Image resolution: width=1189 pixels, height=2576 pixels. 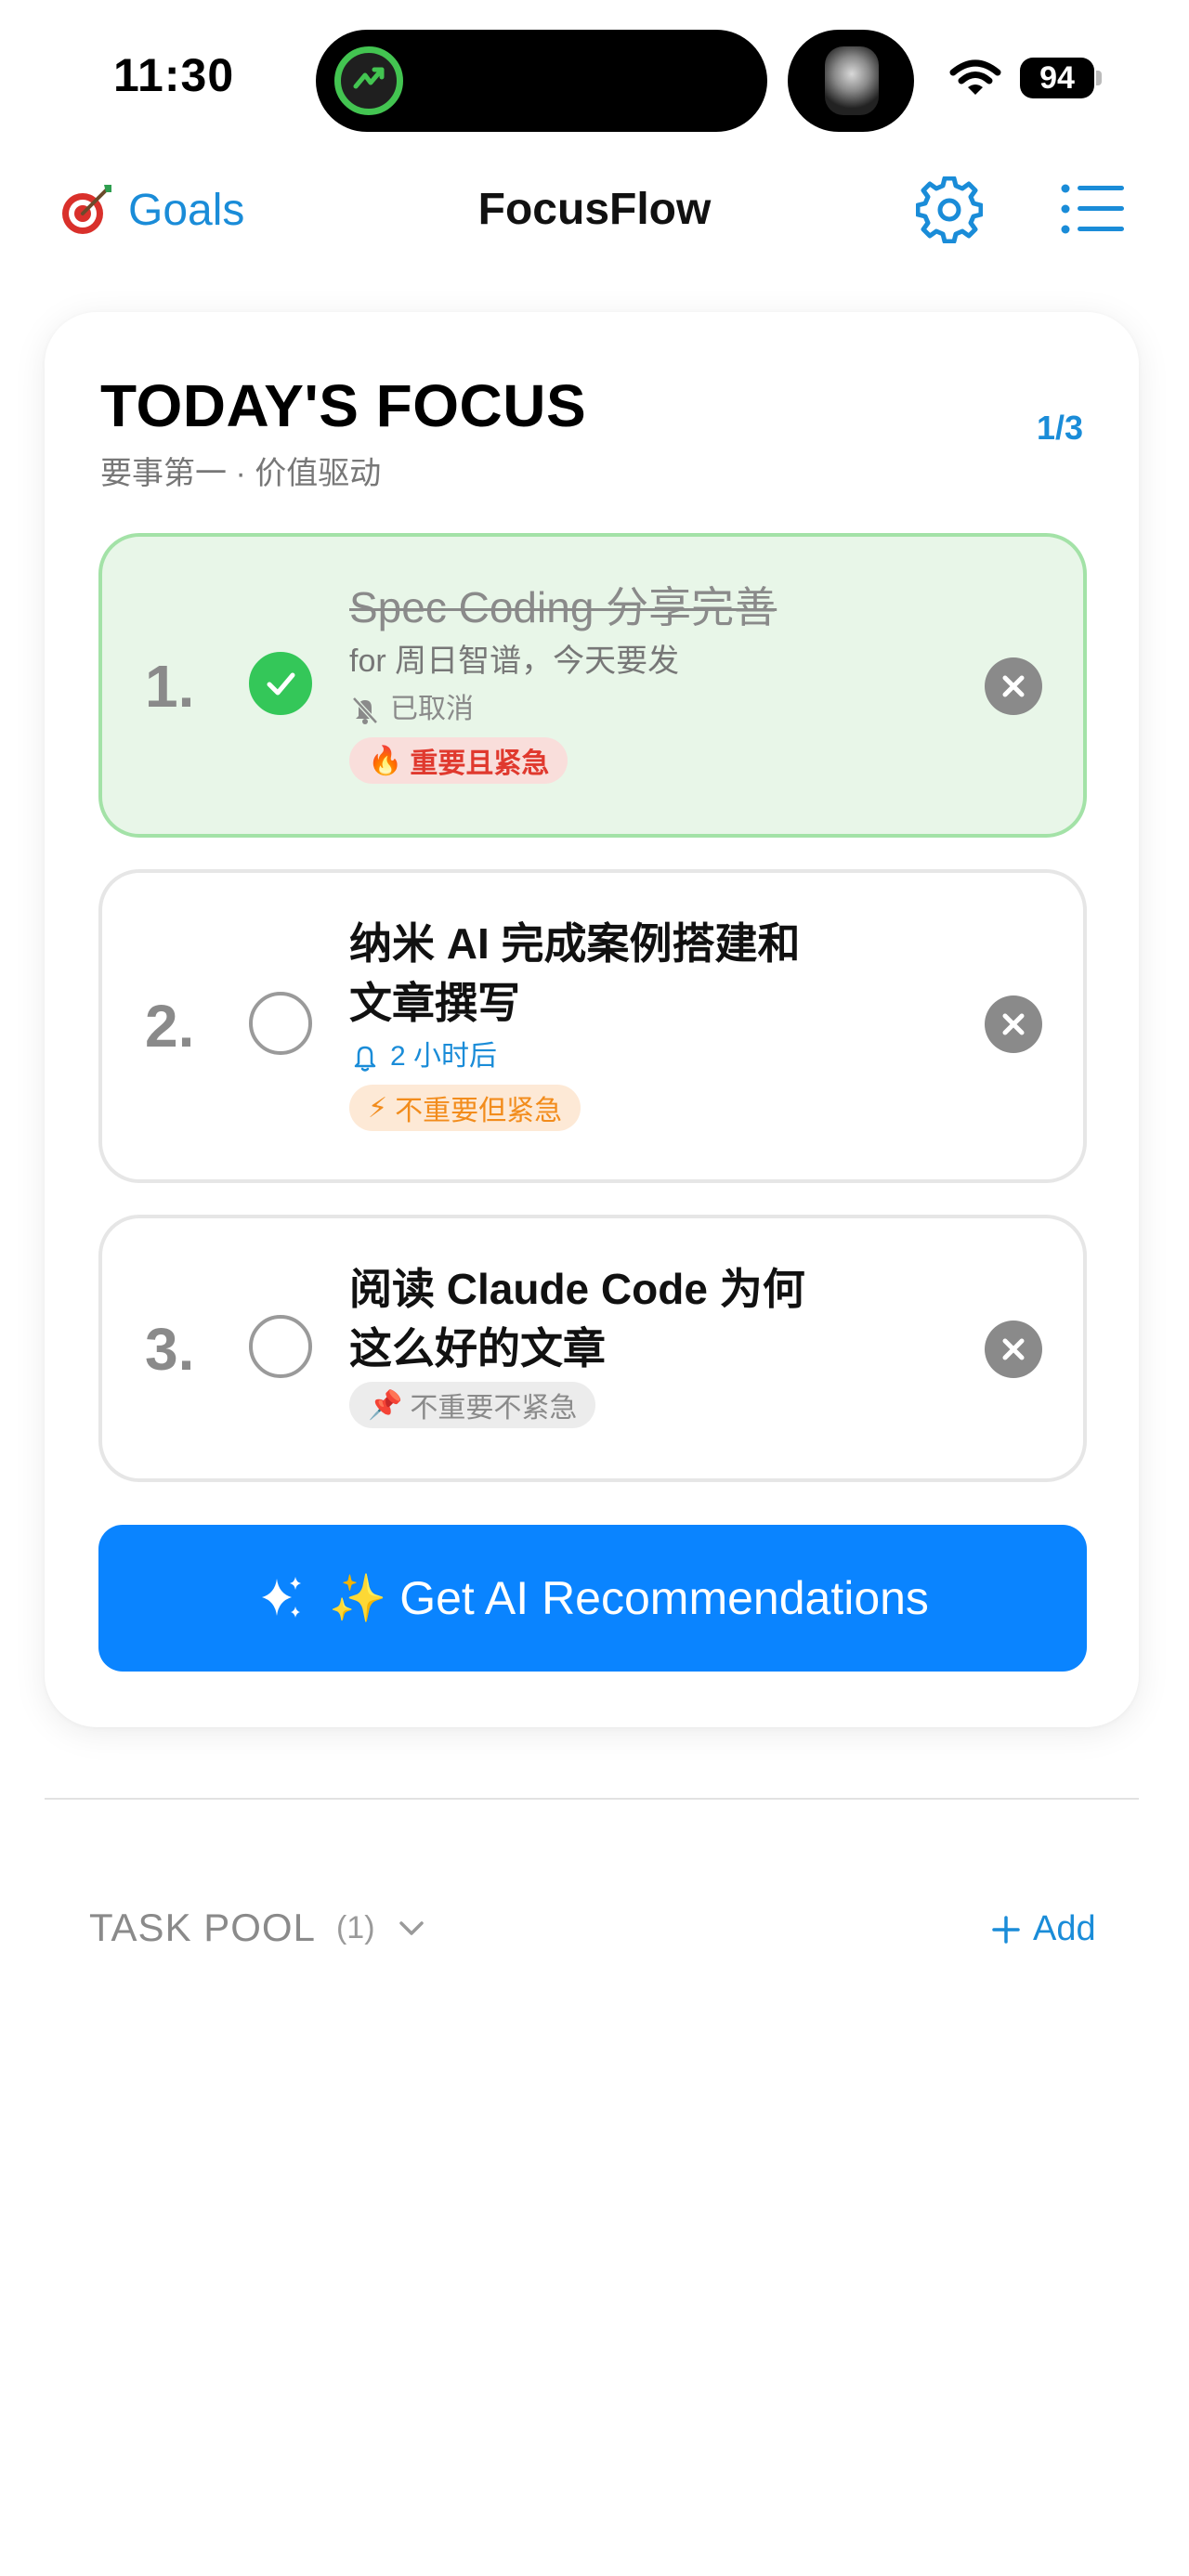 I want to click on task-reminder: 2 小时后, so click(x=637, y=1057).